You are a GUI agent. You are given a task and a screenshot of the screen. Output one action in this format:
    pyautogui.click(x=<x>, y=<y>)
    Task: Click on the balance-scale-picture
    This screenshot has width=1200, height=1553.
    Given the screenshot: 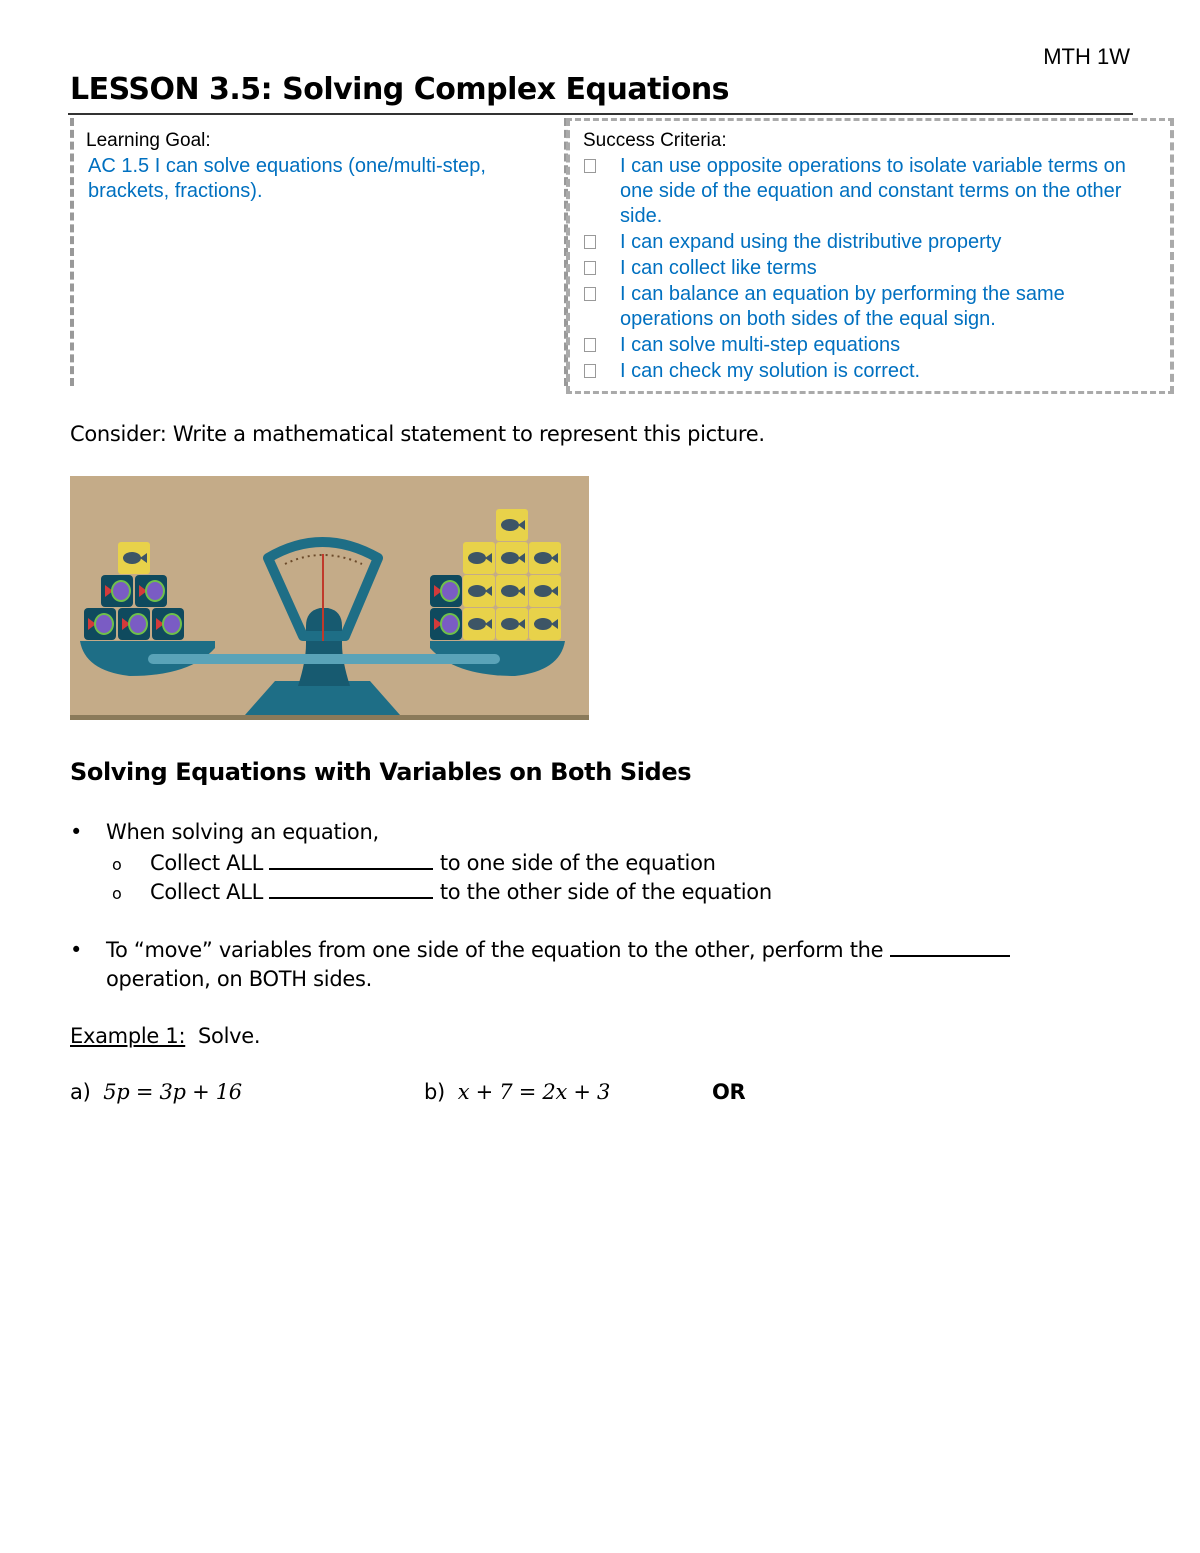 What is the action you would take?
    pyautogui.click(x=329, y=598)
    